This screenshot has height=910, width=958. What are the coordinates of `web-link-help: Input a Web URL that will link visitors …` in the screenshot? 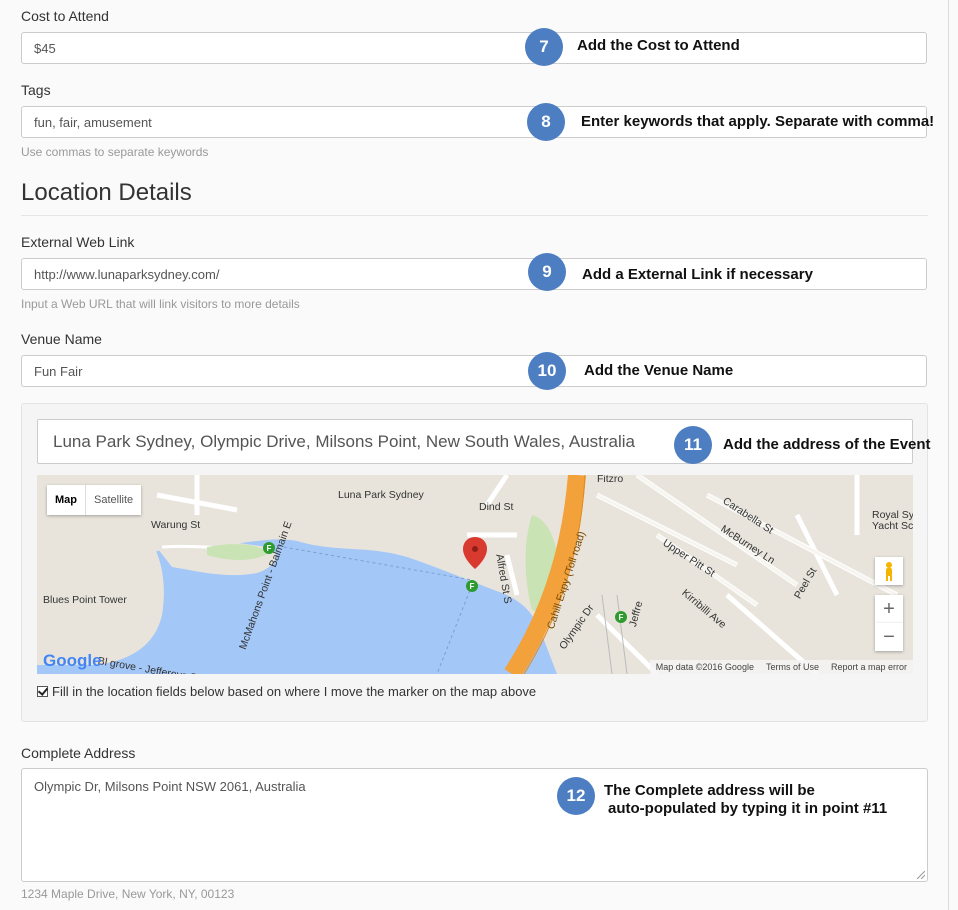 It's located at (160, 304).